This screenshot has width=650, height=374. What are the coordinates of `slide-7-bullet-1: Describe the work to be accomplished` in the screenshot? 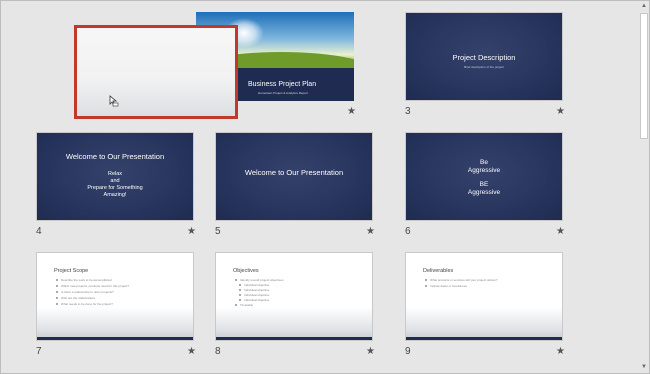 It's located at (84, 280).